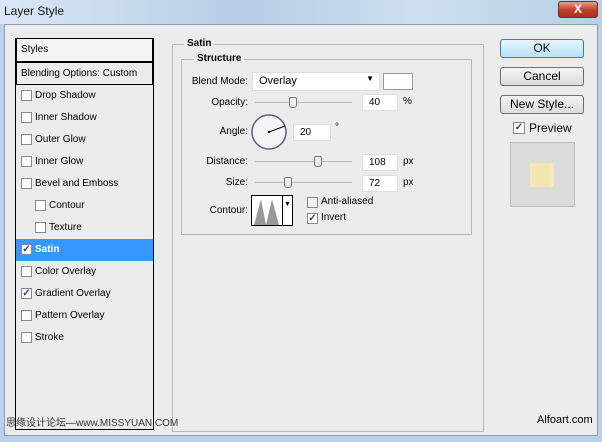 Image resolution: width=602 pixels, height=442 pixels. I want to click on distance-slider, so click(303, 161).